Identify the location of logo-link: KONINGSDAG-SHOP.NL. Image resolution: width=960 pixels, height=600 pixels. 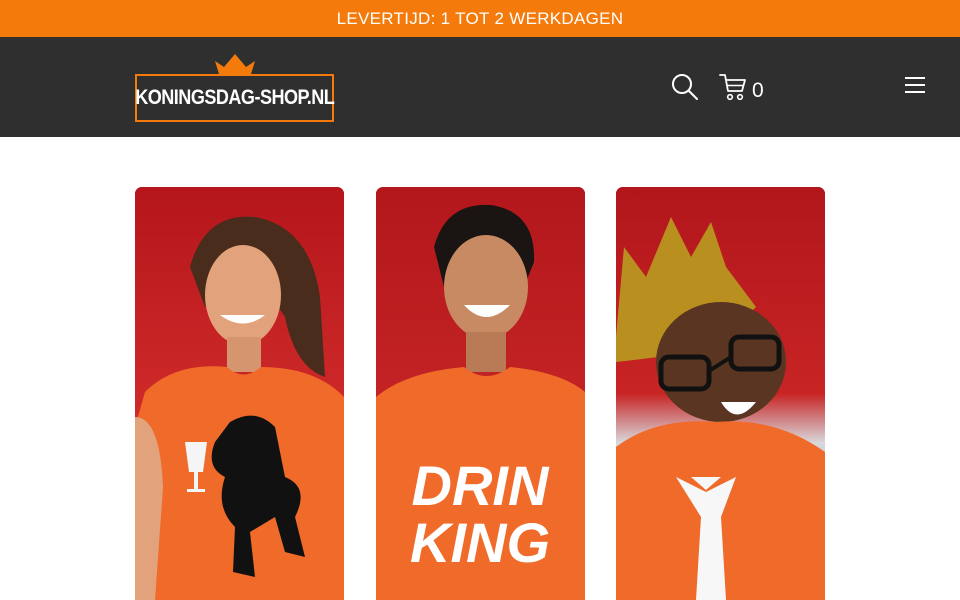
(235, 88).